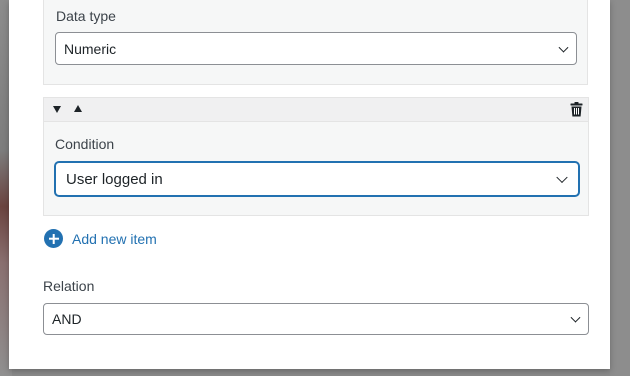 This screenshot has width=630, height=376. I want to click on condition-value: User logged in, so click(114, 179).